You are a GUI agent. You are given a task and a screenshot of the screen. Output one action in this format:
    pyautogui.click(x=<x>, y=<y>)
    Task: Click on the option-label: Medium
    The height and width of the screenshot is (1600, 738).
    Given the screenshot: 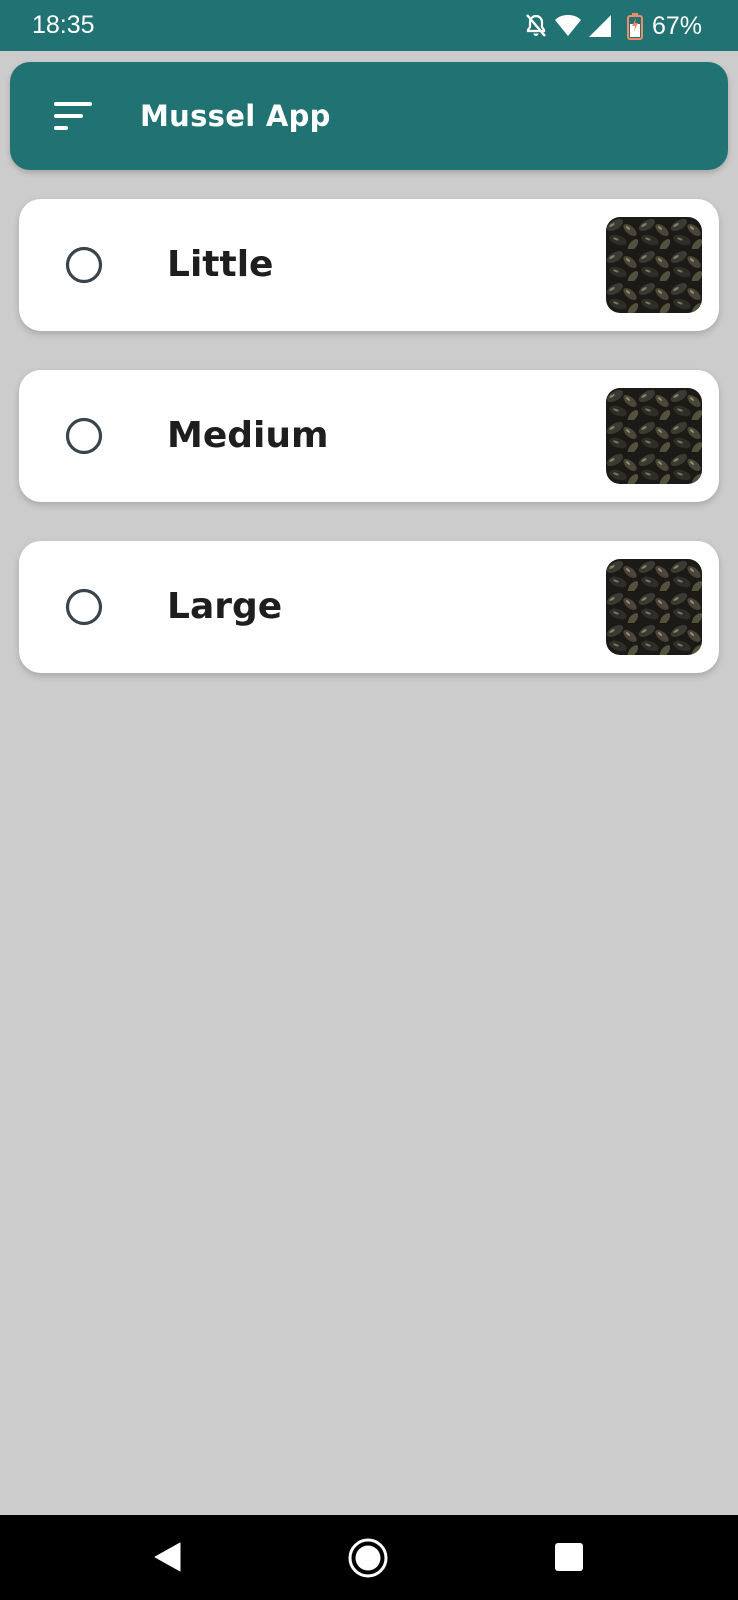 What is the action you would take?
    pyautogui.click(x=248, y=435)
    